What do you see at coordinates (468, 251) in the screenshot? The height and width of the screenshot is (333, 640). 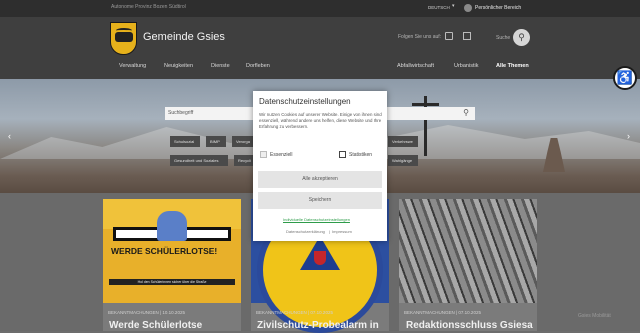 I see `newspapers-image` at bounding box center [468, 251].